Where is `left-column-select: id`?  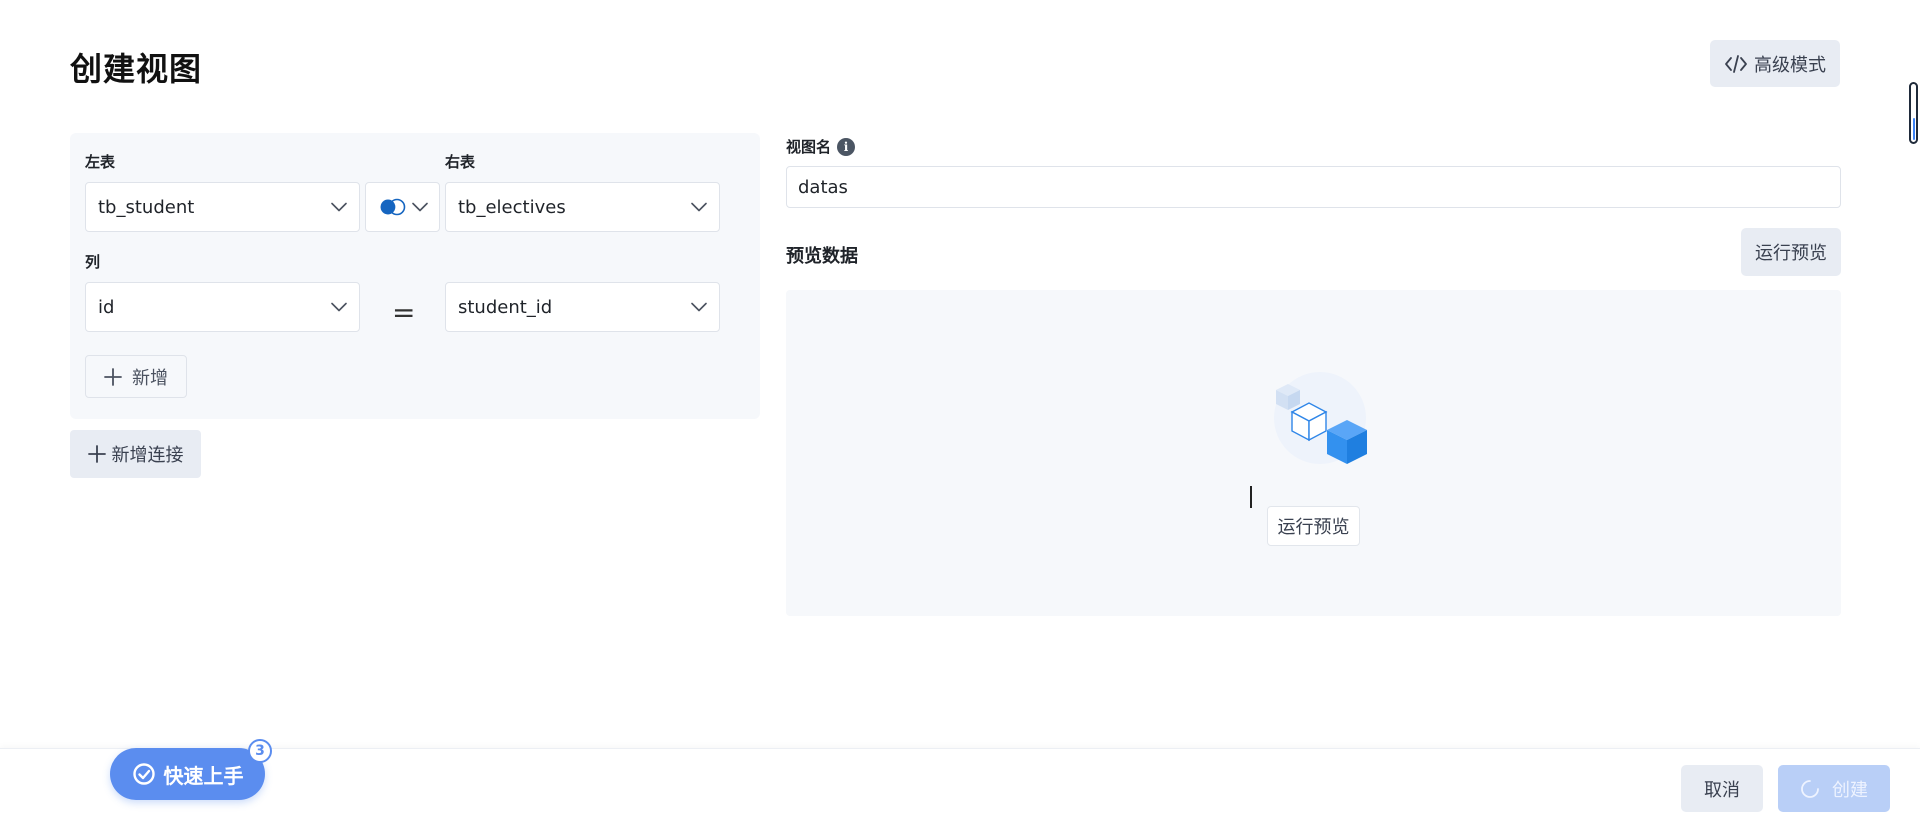 left-column-select: id is located at coordinates (222, 307).